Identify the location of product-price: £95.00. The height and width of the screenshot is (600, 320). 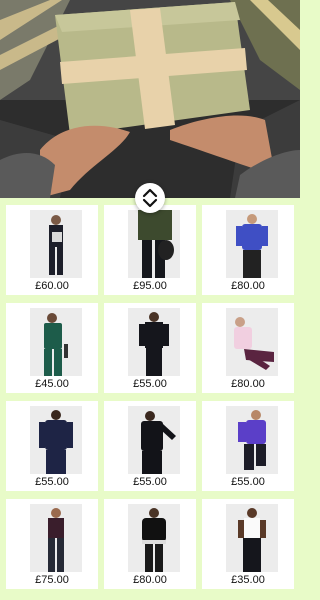
(150, 286).